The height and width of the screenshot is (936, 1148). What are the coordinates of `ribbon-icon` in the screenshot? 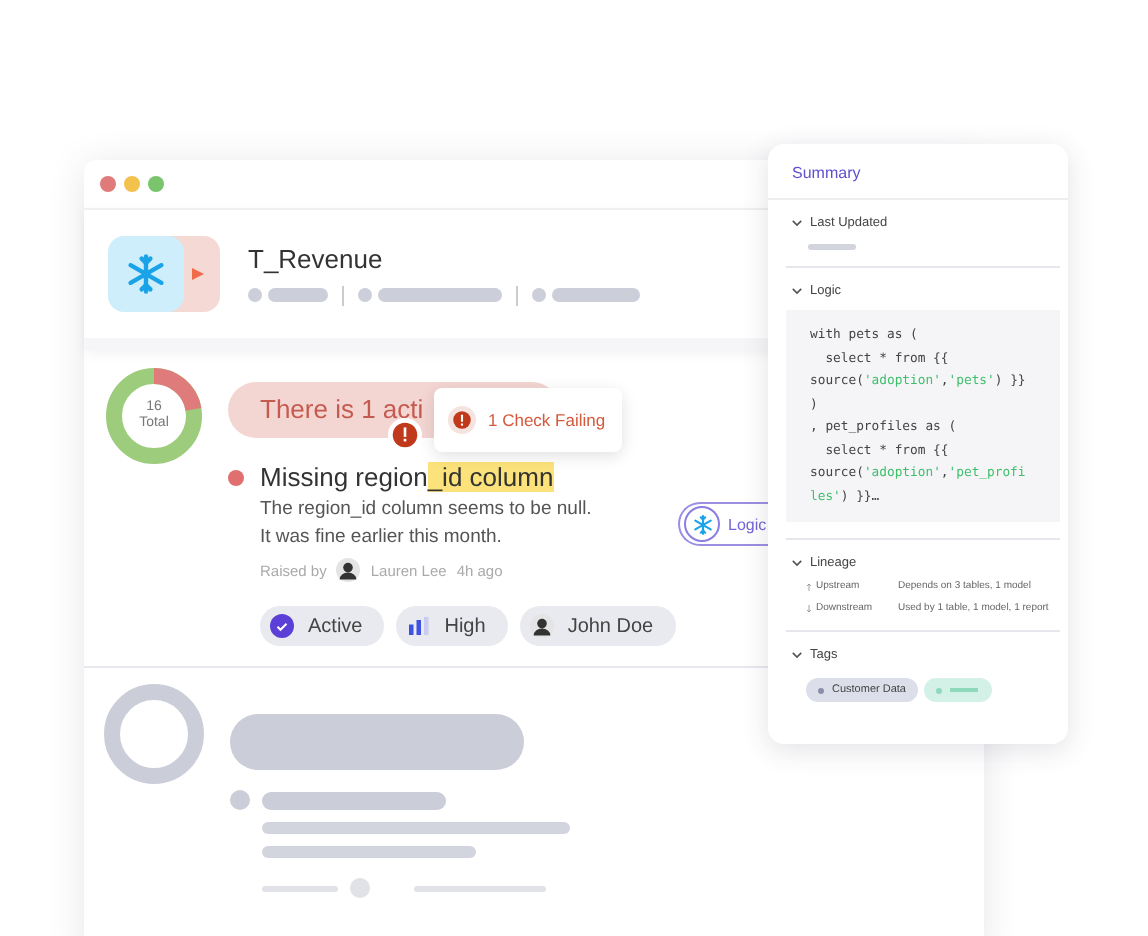 It's located at (198, 274).